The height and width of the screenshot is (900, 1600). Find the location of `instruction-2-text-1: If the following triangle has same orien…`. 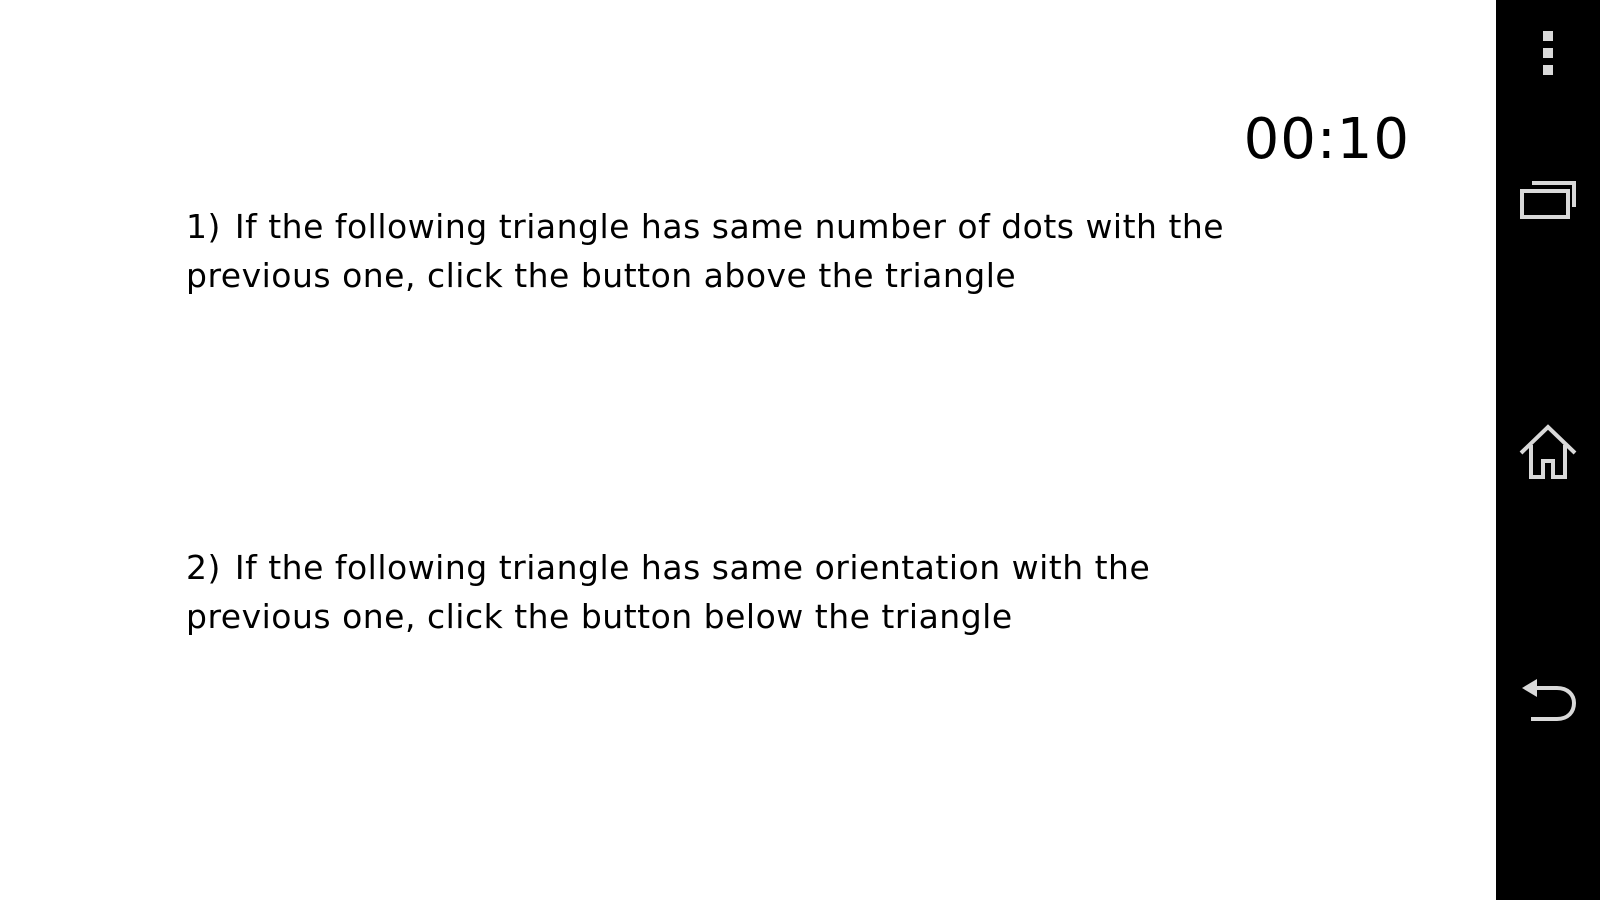

instruction-2-text-1: If the following triangle has same orien… is located at coordinates (692, 567).